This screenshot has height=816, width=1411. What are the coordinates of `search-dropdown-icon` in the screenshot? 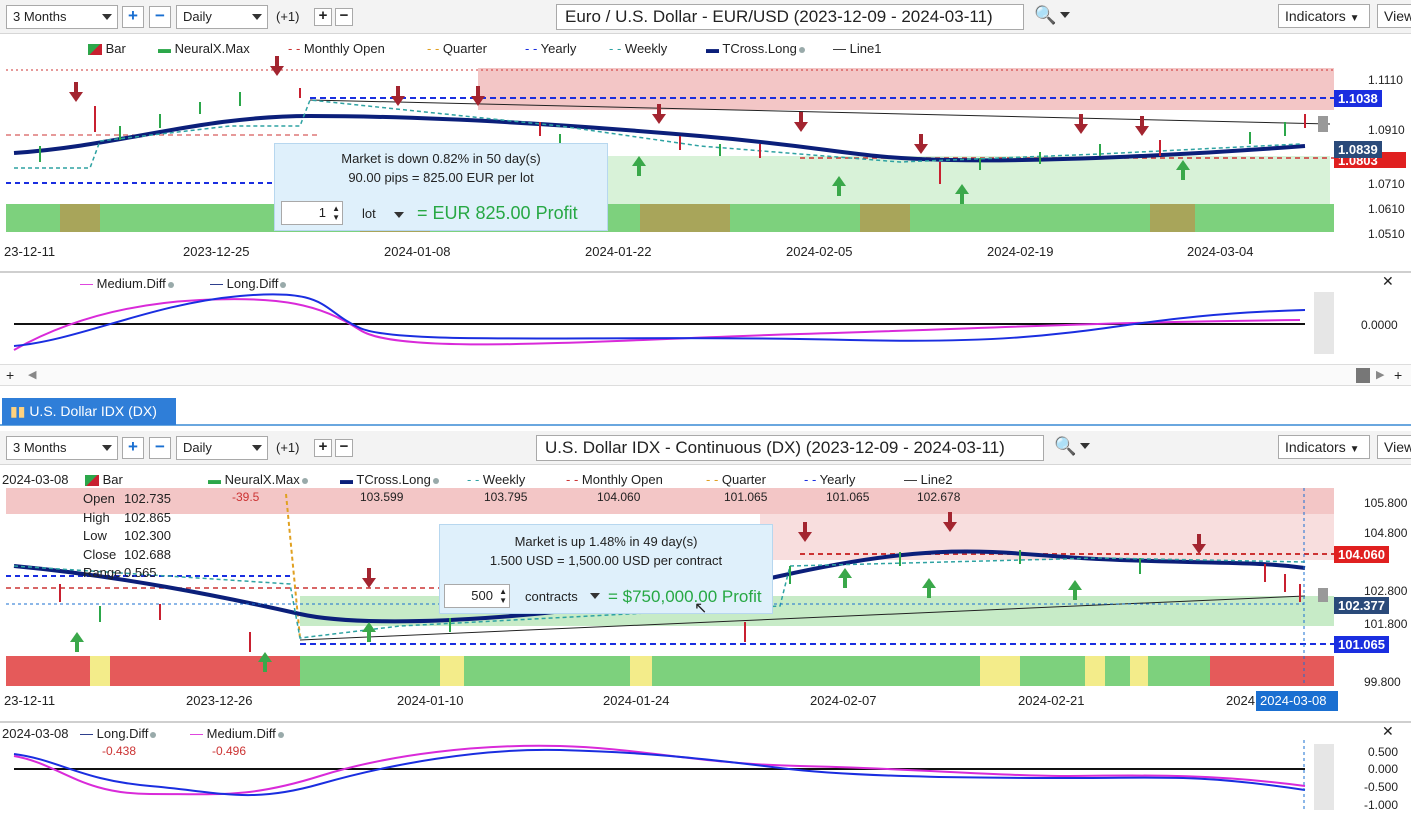 It's located at (1065, 15).